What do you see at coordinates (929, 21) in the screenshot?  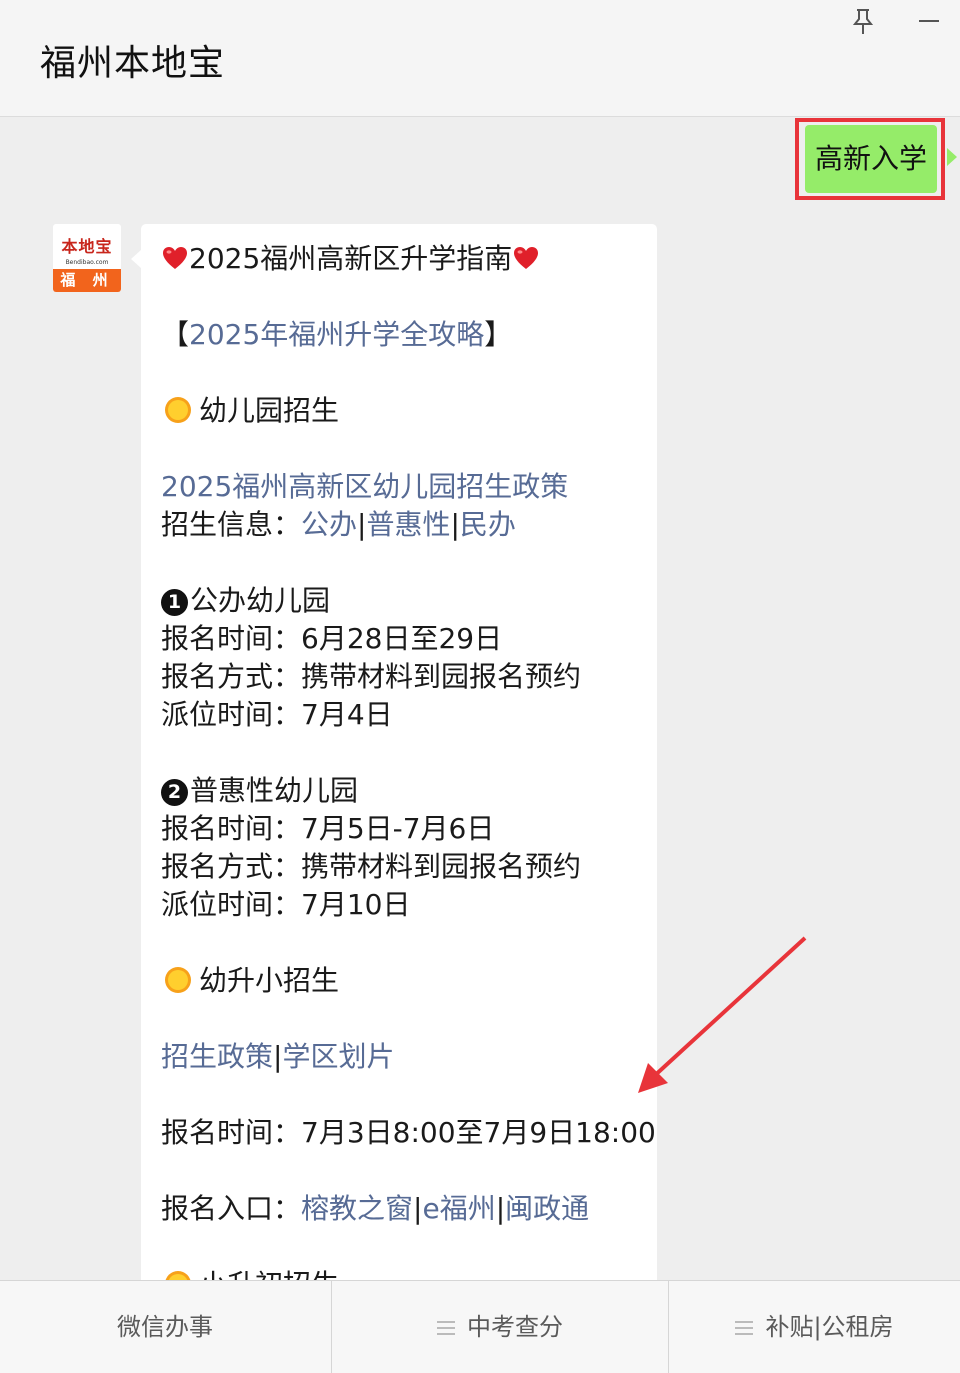 I see `minimize-icon` at bounding box center [929, 21].